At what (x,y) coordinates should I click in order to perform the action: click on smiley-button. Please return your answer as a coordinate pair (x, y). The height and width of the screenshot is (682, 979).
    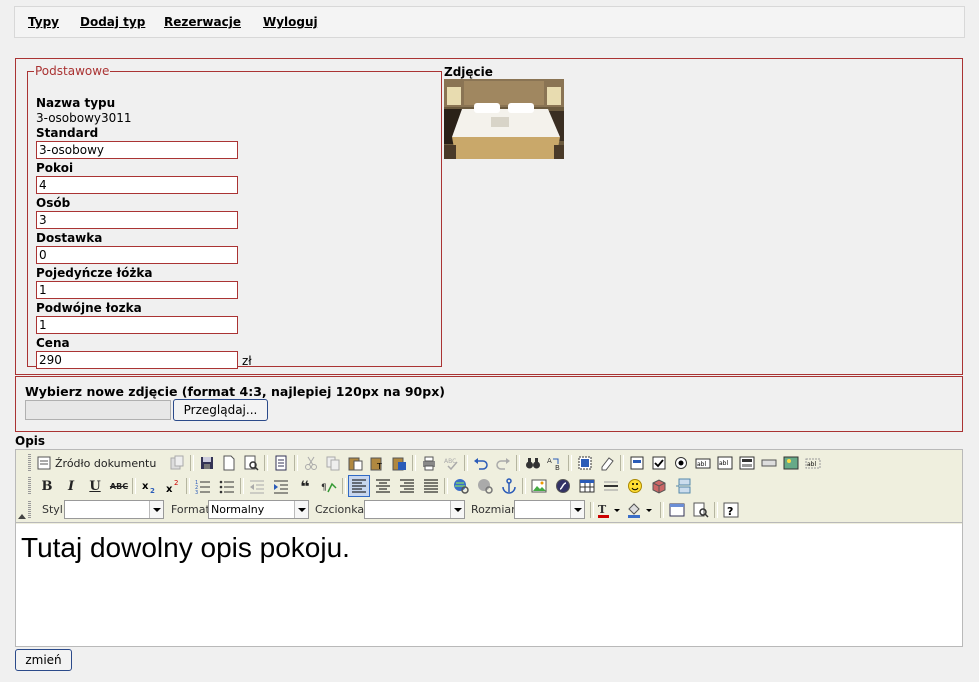
    Looking at the image, I should click on (635, 486).